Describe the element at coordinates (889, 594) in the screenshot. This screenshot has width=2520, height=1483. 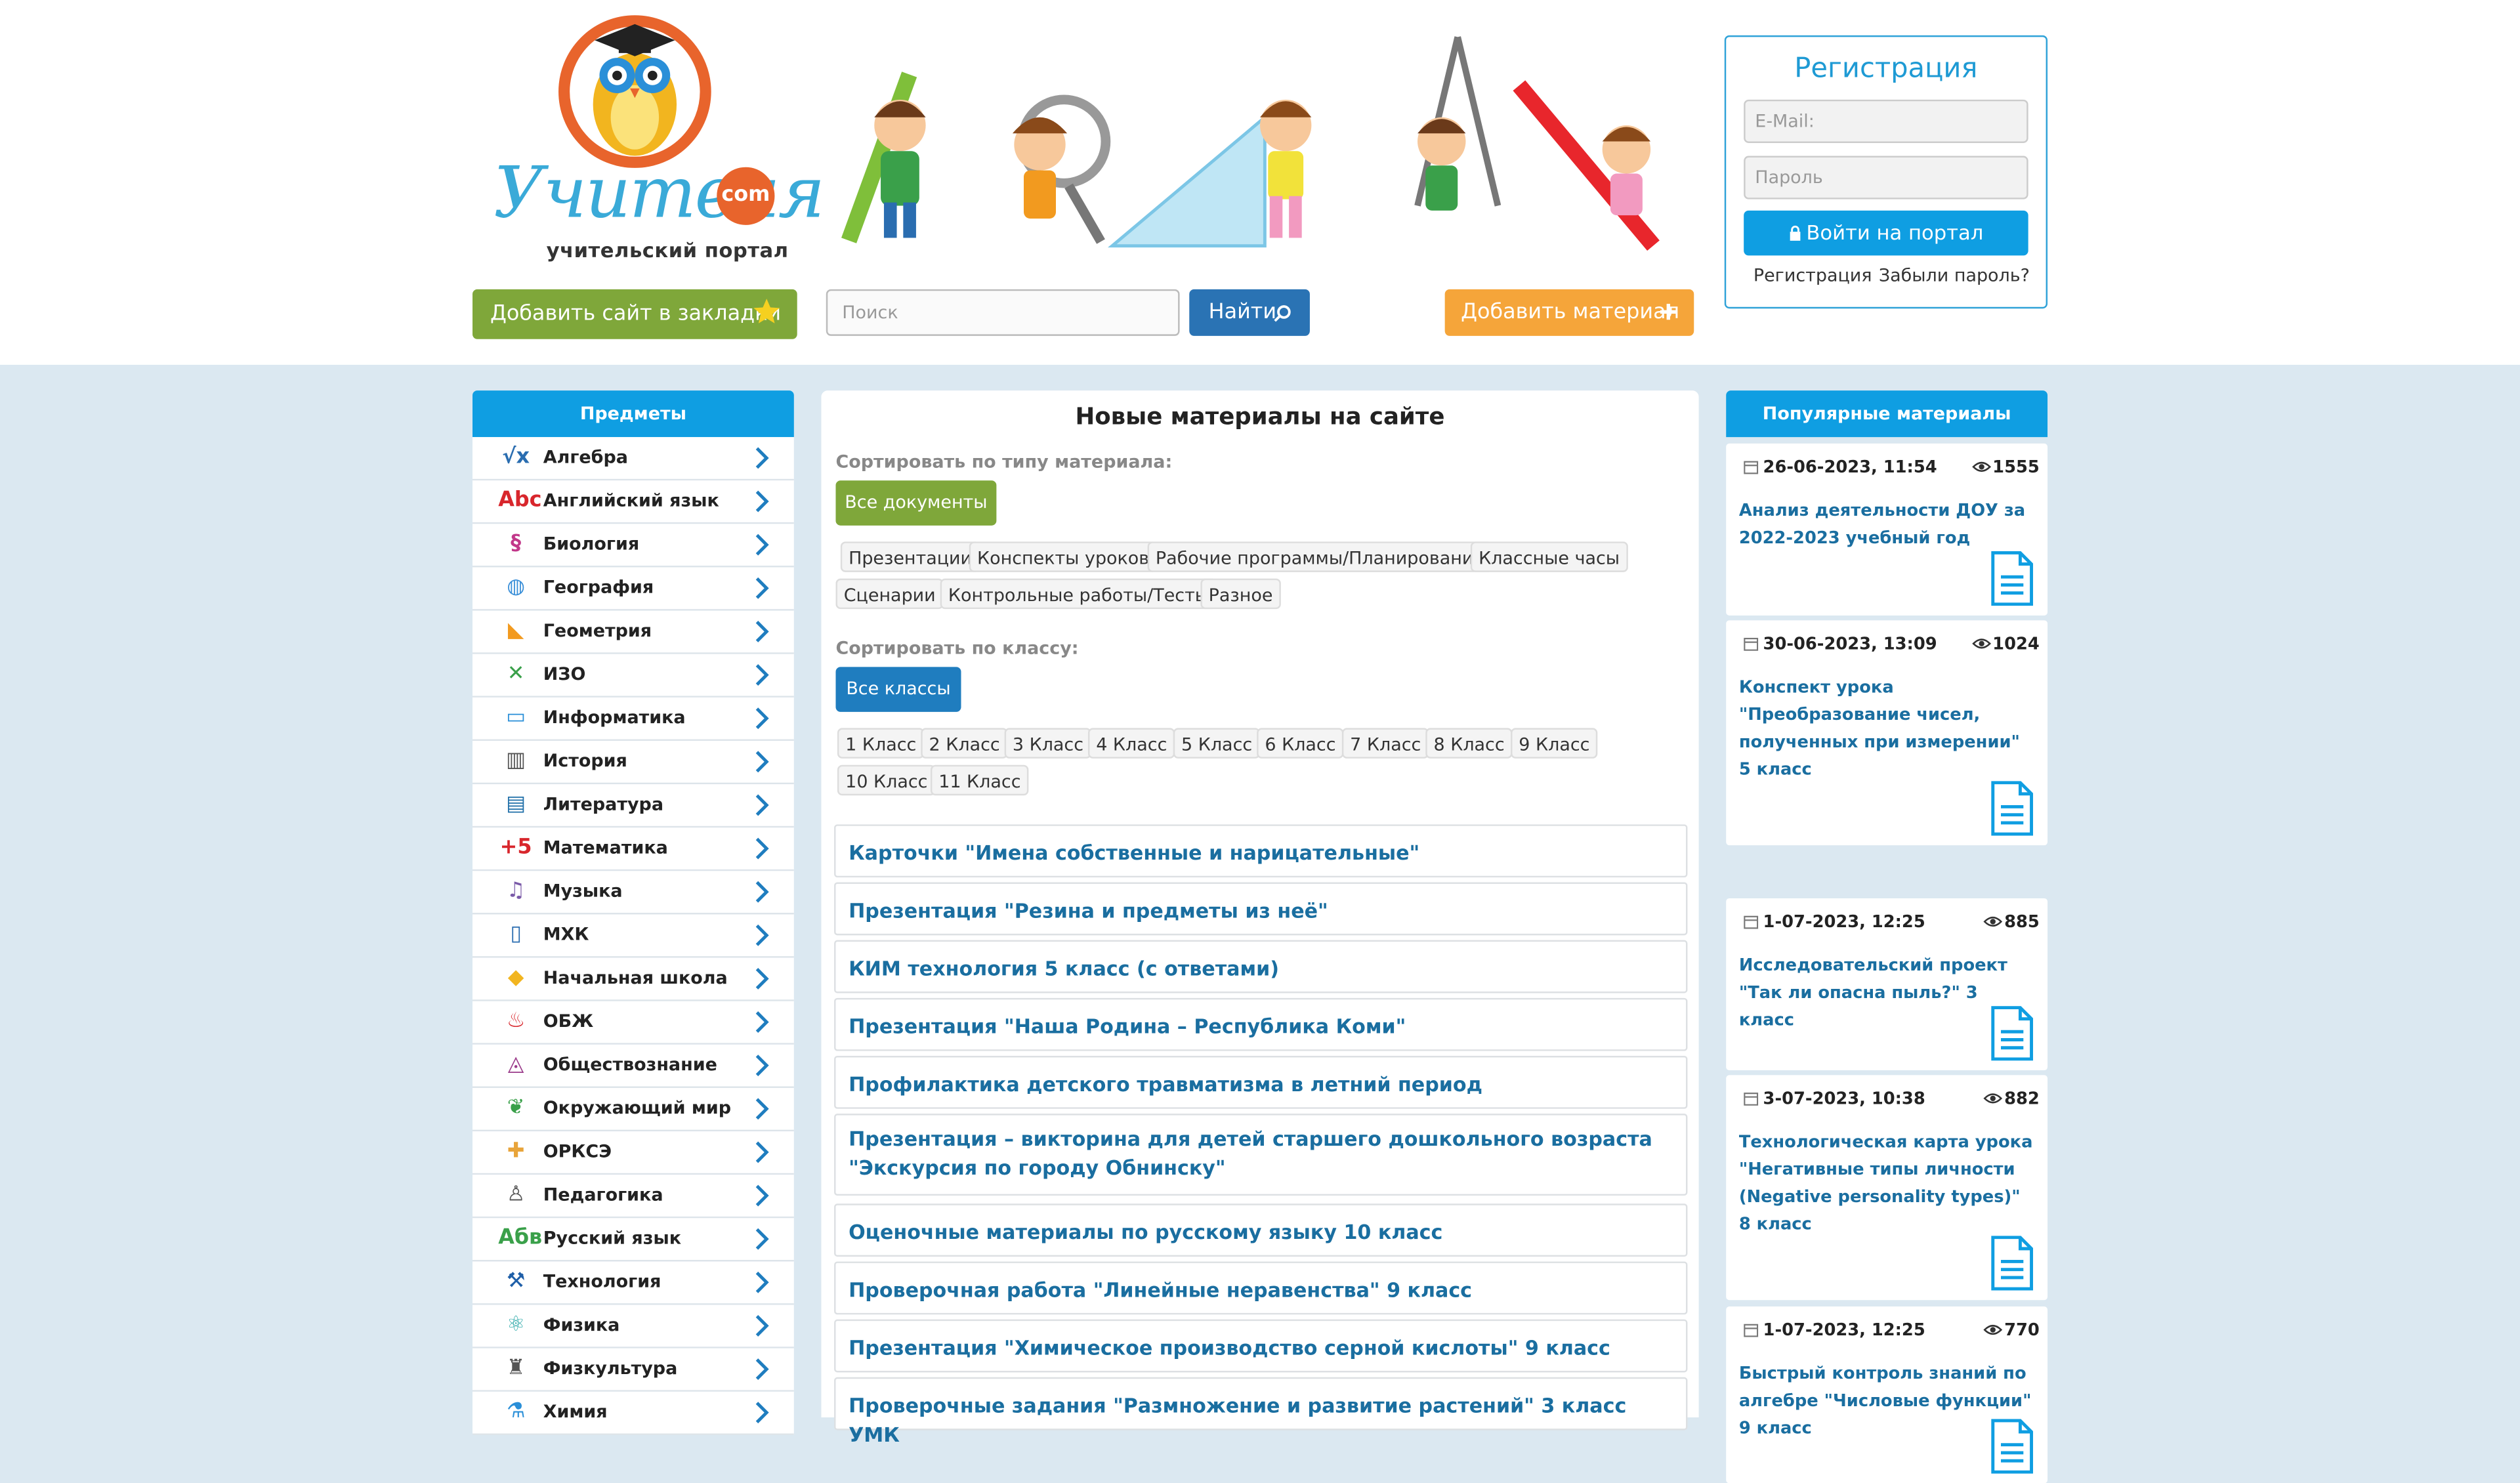
I see `type-filter-tag: Сценарии` at that location.